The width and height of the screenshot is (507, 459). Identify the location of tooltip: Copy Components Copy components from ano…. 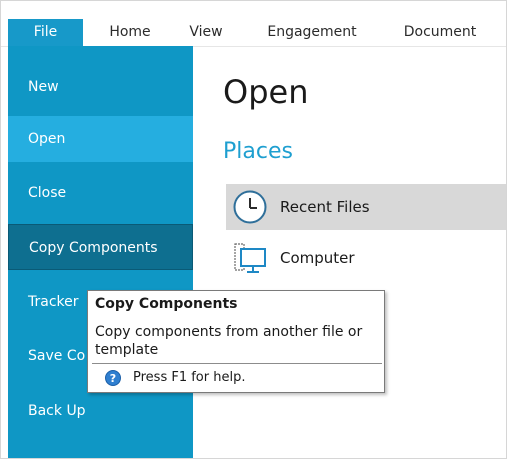
(236, 341).